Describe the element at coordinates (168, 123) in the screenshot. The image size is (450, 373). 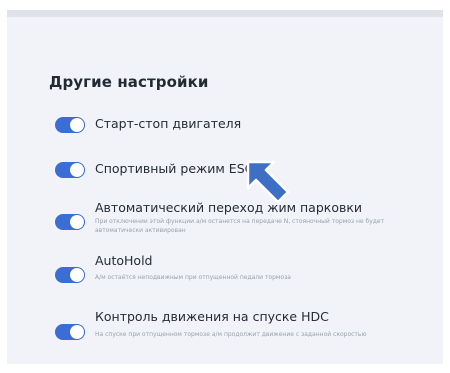
I see `setting-label: Старт-стоп двигателя` at that location.